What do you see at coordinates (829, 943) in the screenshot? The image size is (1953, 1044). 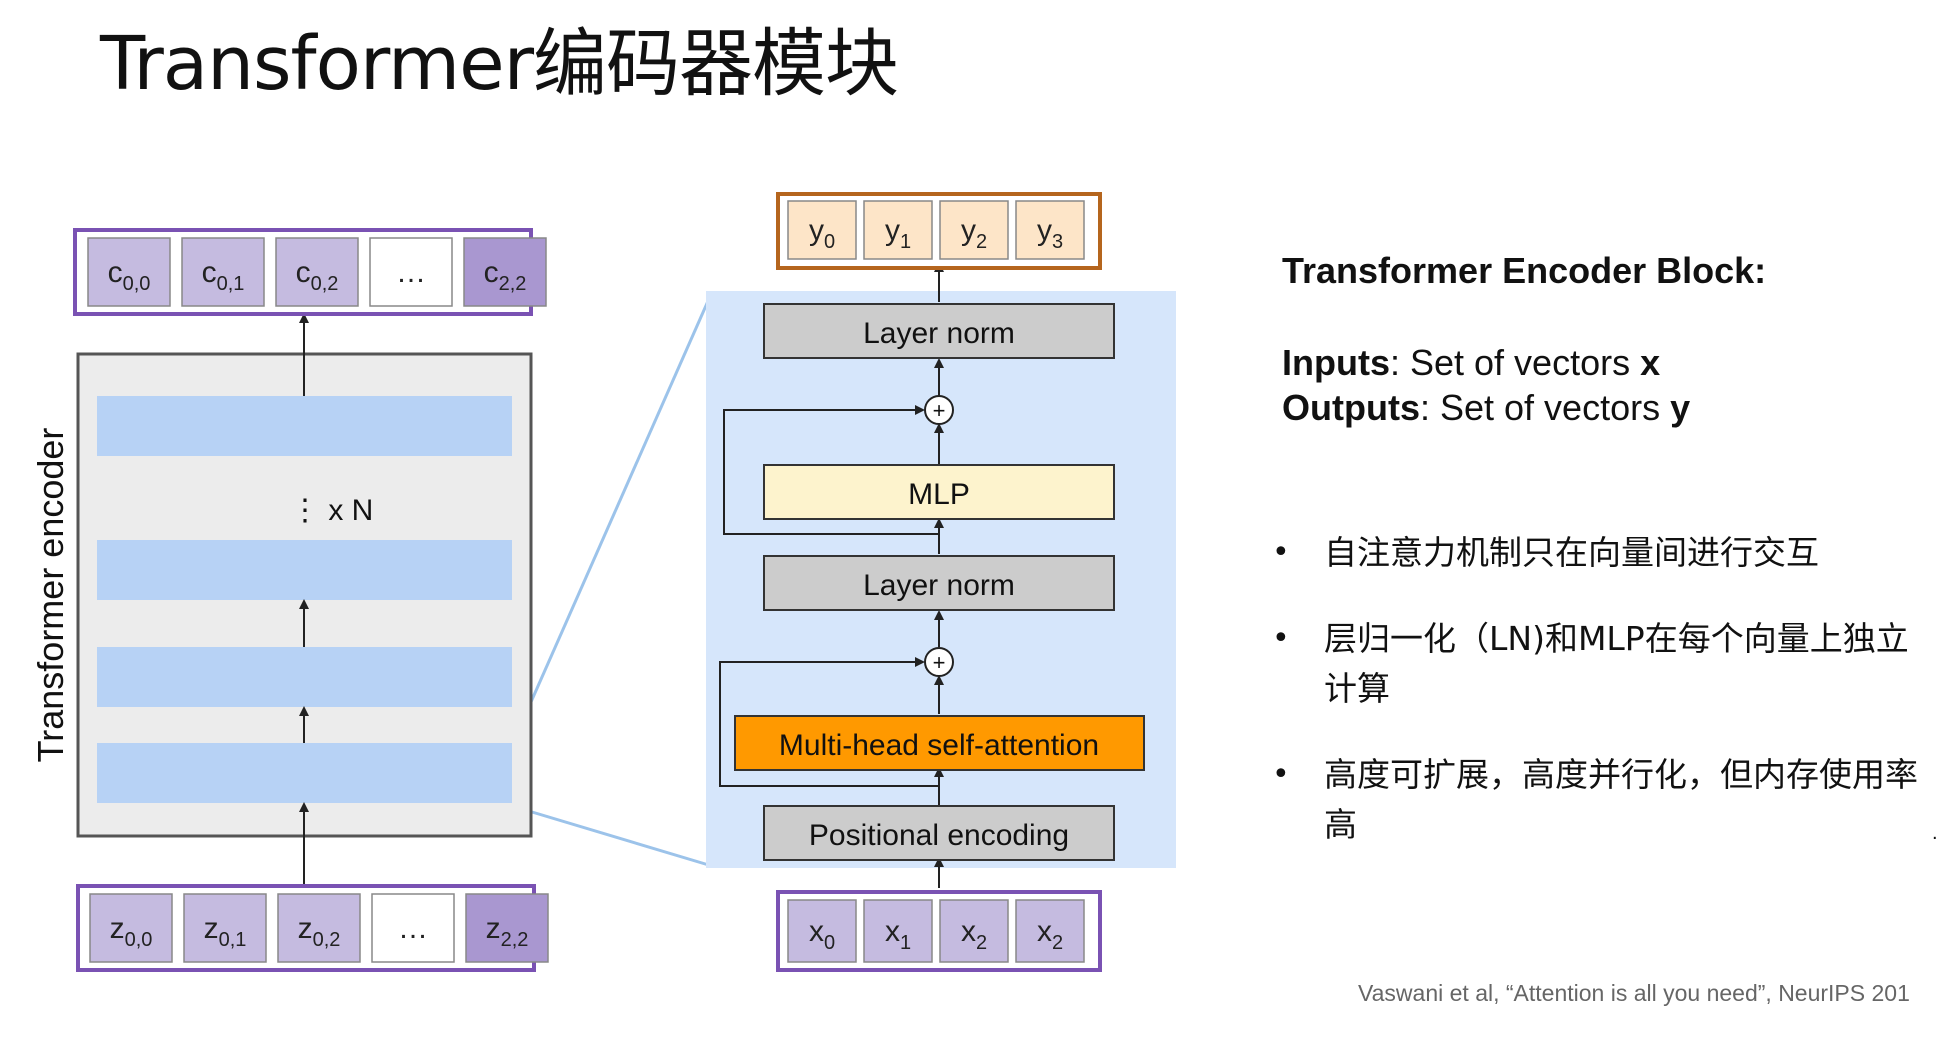 I see `block-input-subscript: 0` at bounding box center [829, 943].